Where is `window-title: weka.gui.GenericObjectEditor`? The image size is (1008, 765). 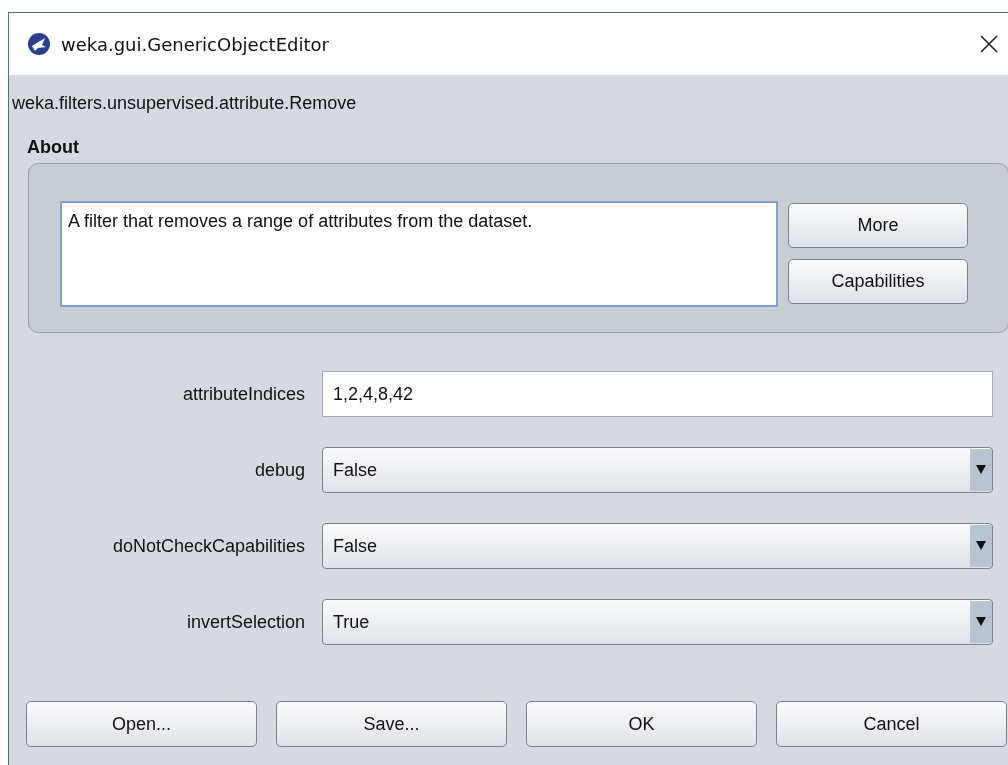 window-title: weka.gui.GenericObjectEditor is located at coordinates (195, 44).